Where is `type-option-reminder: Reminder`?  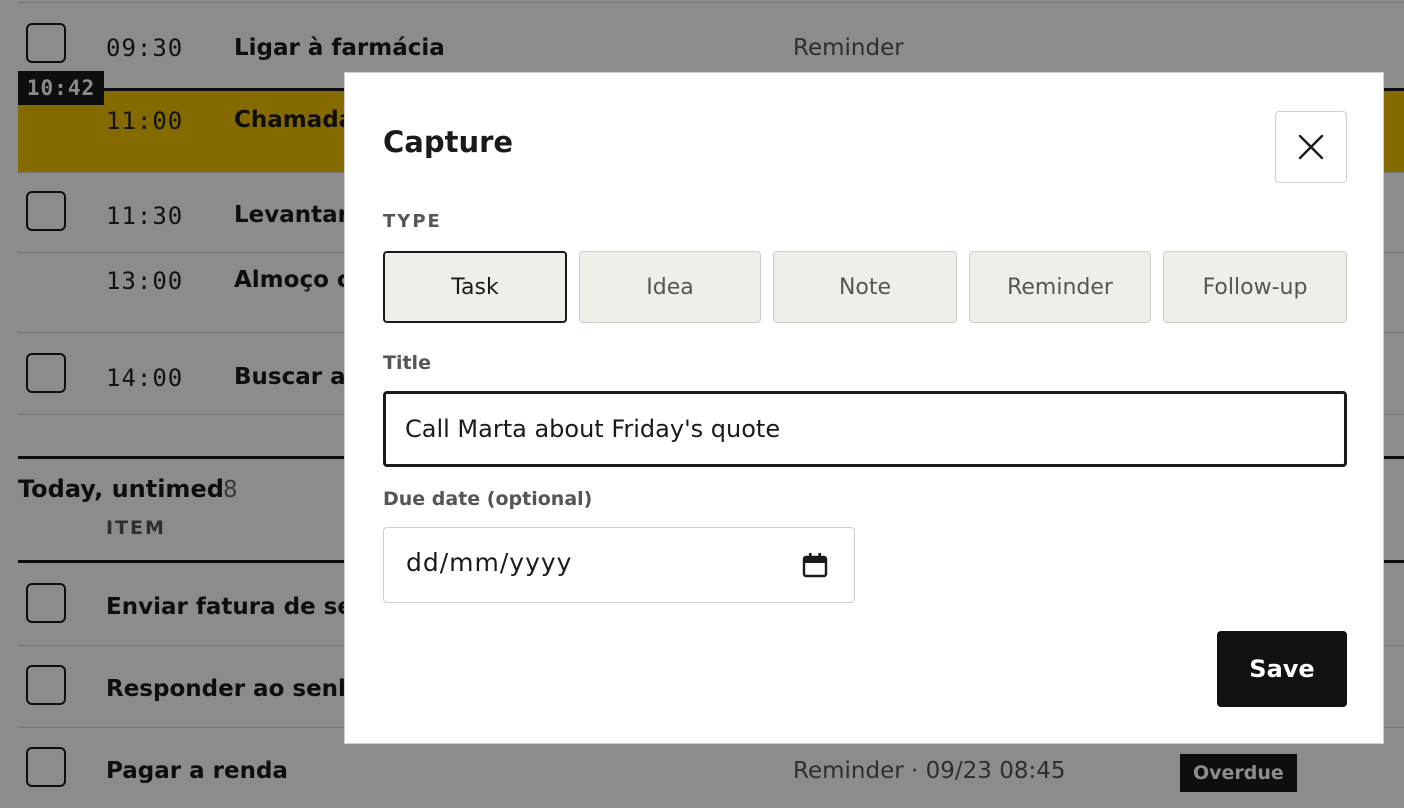
type-option-reminder: Reminder is located at coordinates (1060, 287).